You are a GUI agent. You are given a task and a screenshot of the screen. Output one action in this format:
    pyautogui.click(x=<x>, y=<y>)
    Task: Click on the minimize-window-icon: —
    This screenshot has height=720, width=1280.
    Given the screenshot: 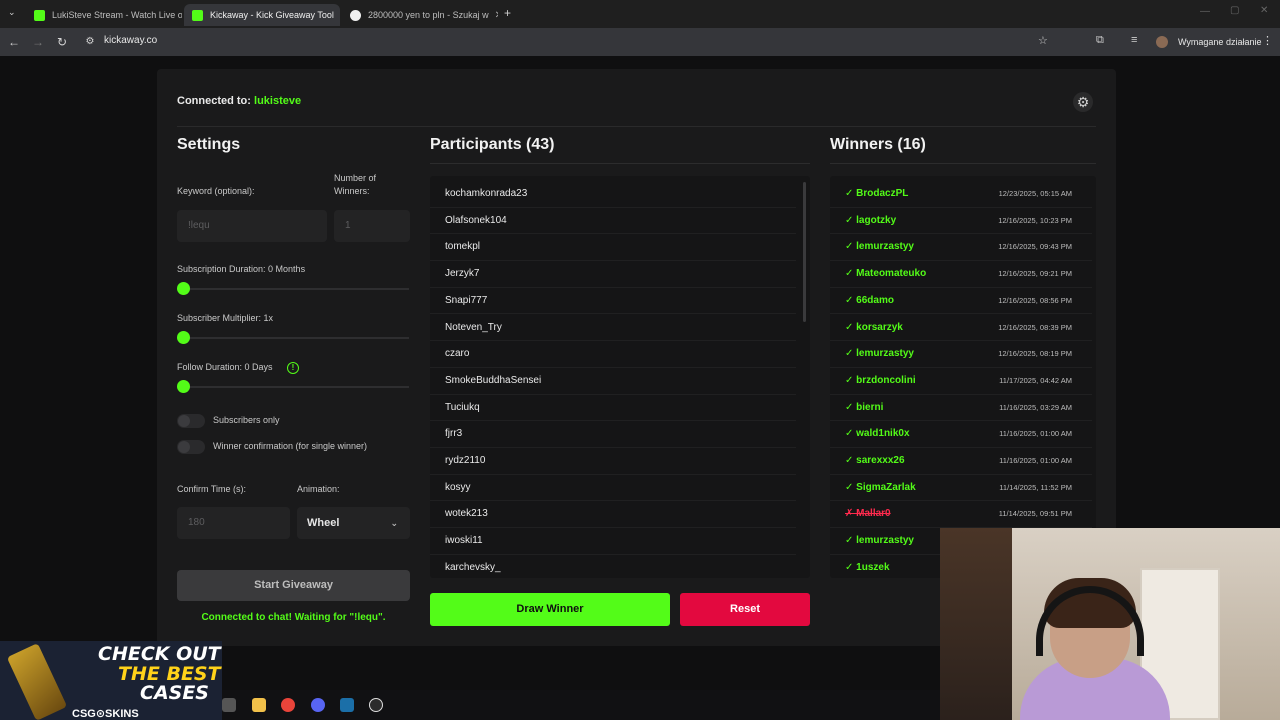 What is the action you would take?
    pyautogui.click(x=1205, y=11)
    